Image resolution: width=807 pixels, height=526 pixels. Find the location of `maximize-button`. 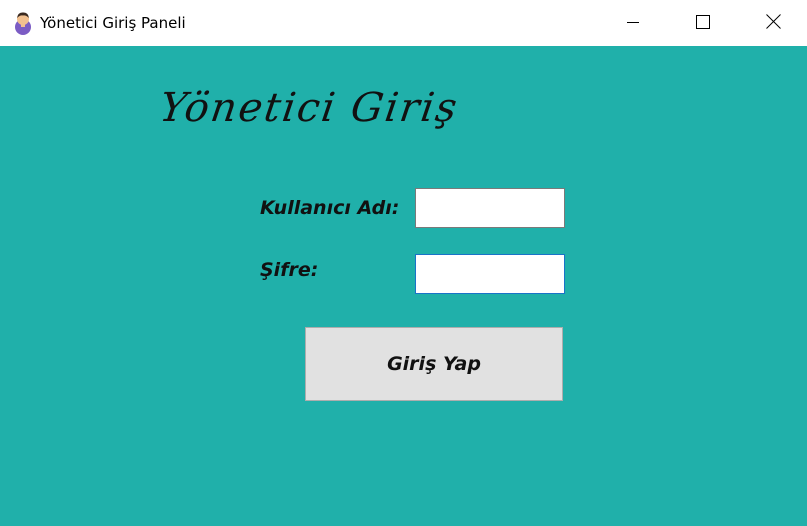

maximize-button is located at coordinates (703, 23).